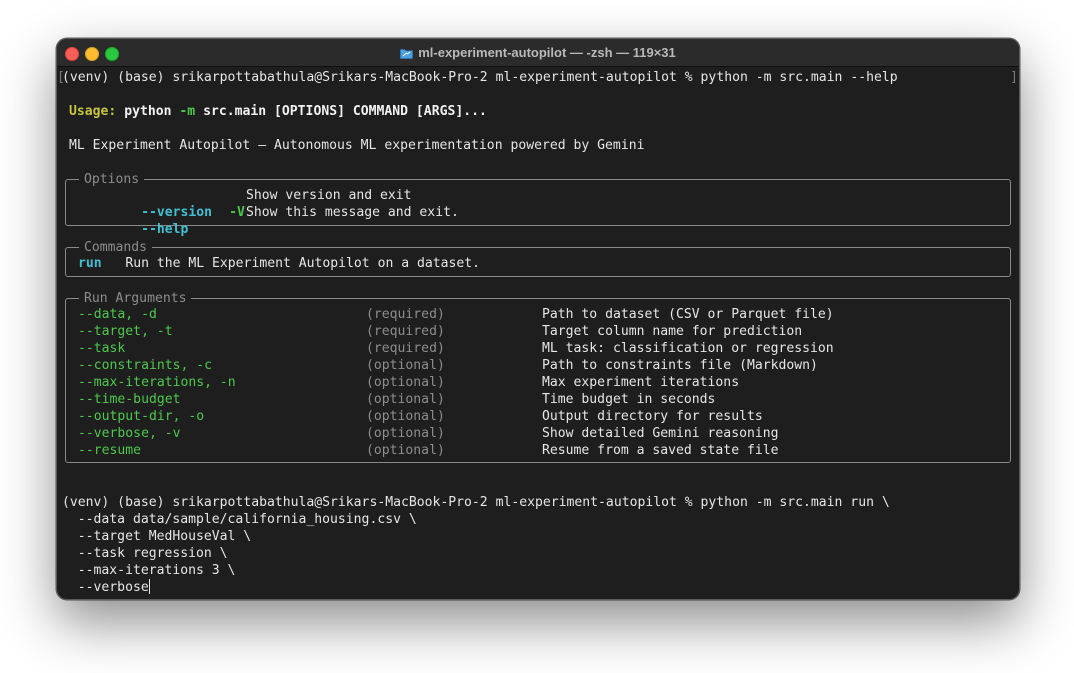 The height and width of the screenshot is (673, 1074). Describe the element at coordinates (125, 331) in the screenshot. I see `arg-flag: --target, -t` at that location.